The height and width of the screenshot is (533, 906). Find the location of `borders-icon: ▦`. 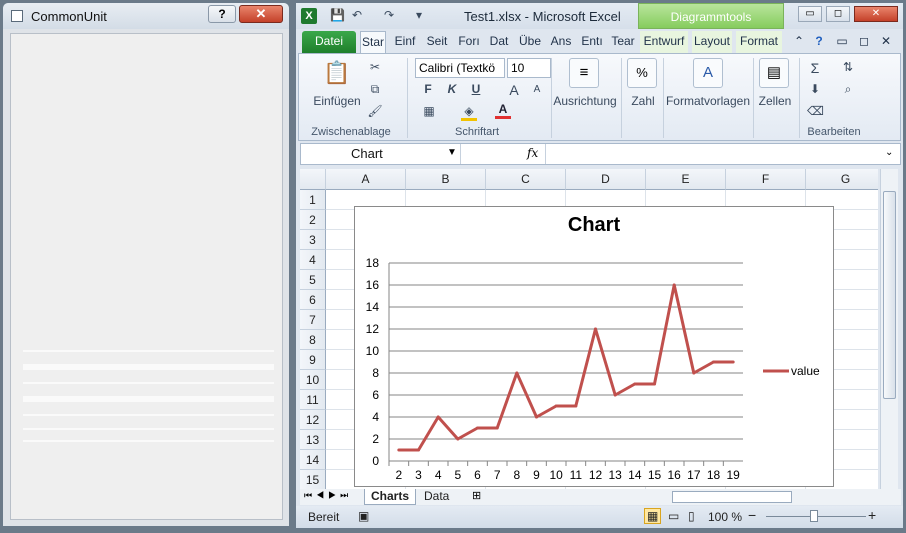

borders-icon: ▦ is located at coordinates (429, 111).